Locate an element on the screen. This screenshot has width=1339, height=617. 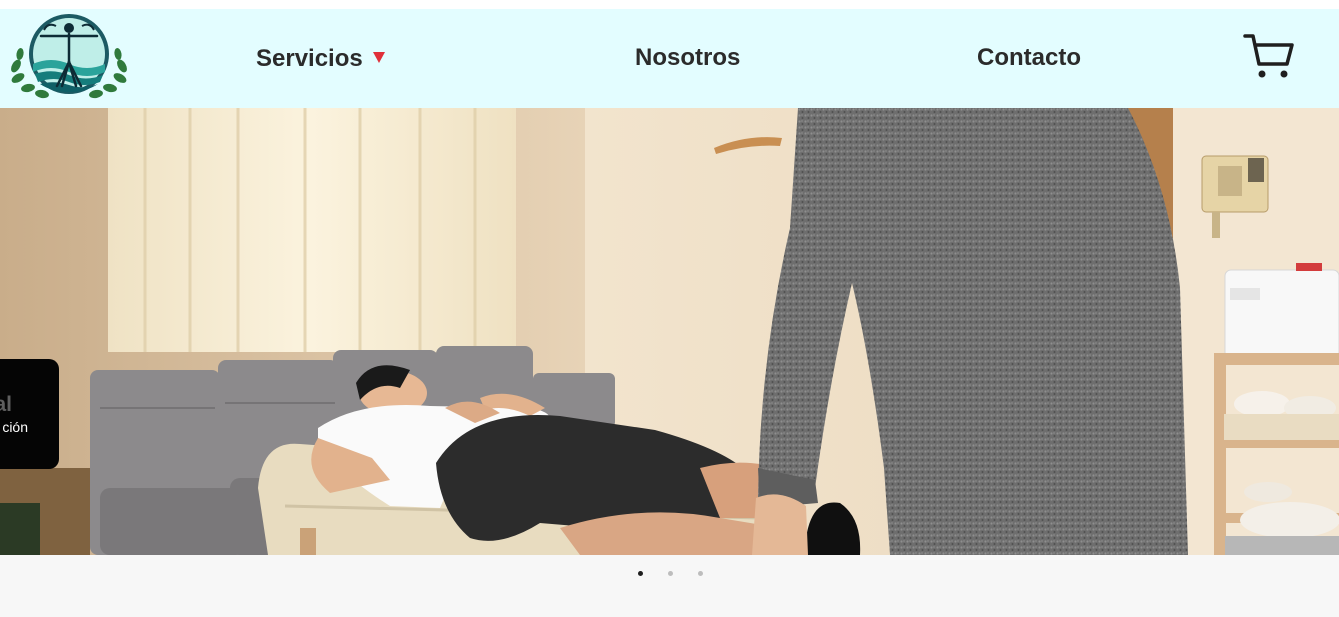
carousel-indicators is located at coordinates (669, 586).